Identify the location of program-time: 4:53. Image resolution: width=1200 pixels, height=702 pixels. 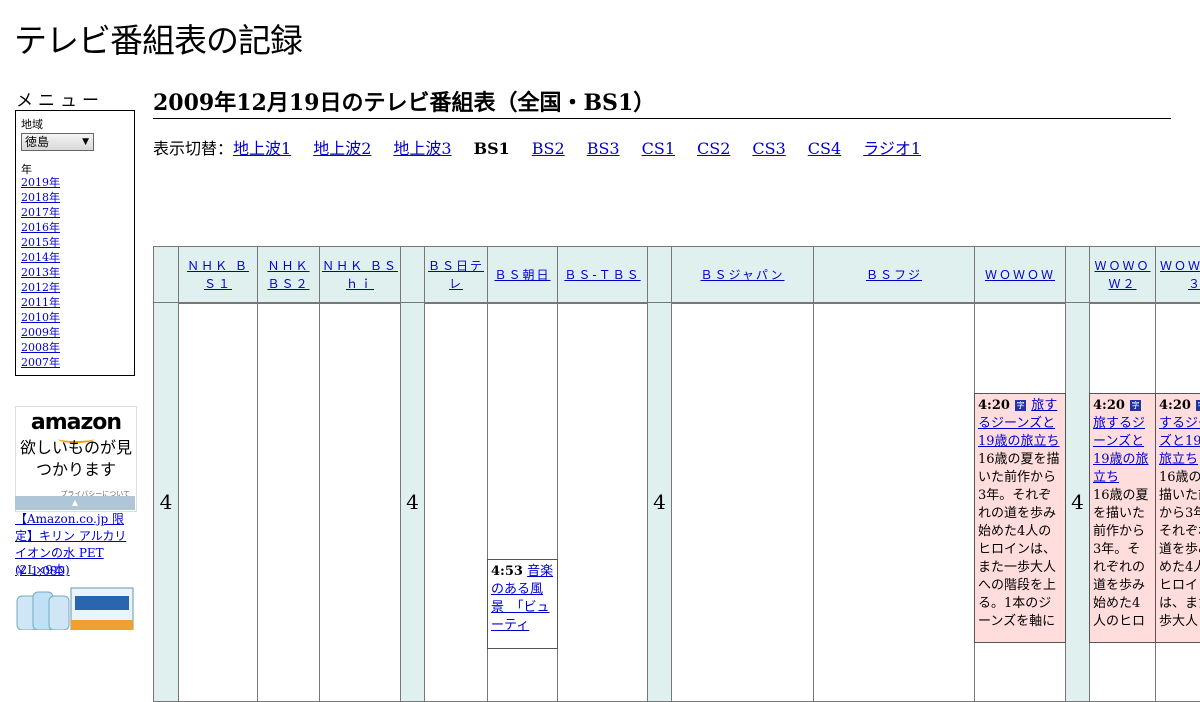
(507, 571).